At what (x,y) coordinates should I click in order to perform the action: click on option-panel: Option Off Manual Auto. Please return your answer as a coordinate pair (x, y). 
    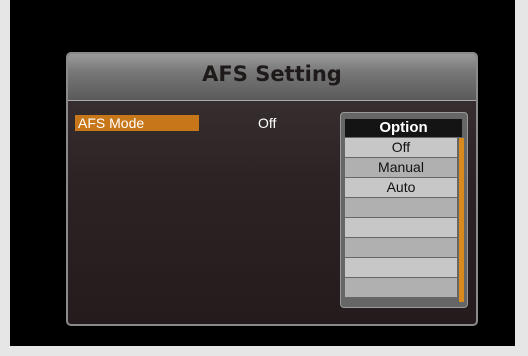
    Looking at the image, I should click on (404, 210).